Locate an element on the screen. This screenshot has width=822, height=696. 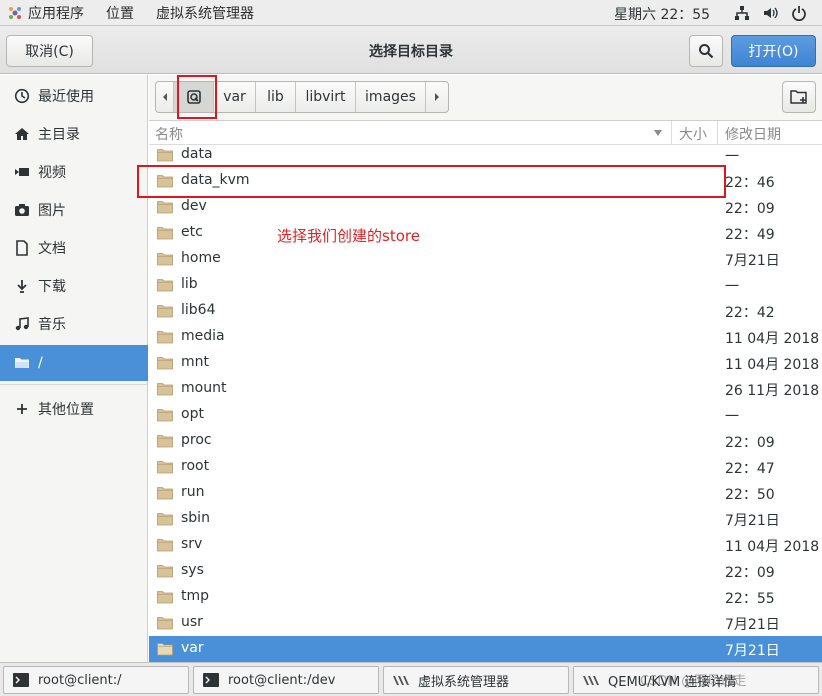
table-row: proc 22：09 is located at coordinates (485, 441).